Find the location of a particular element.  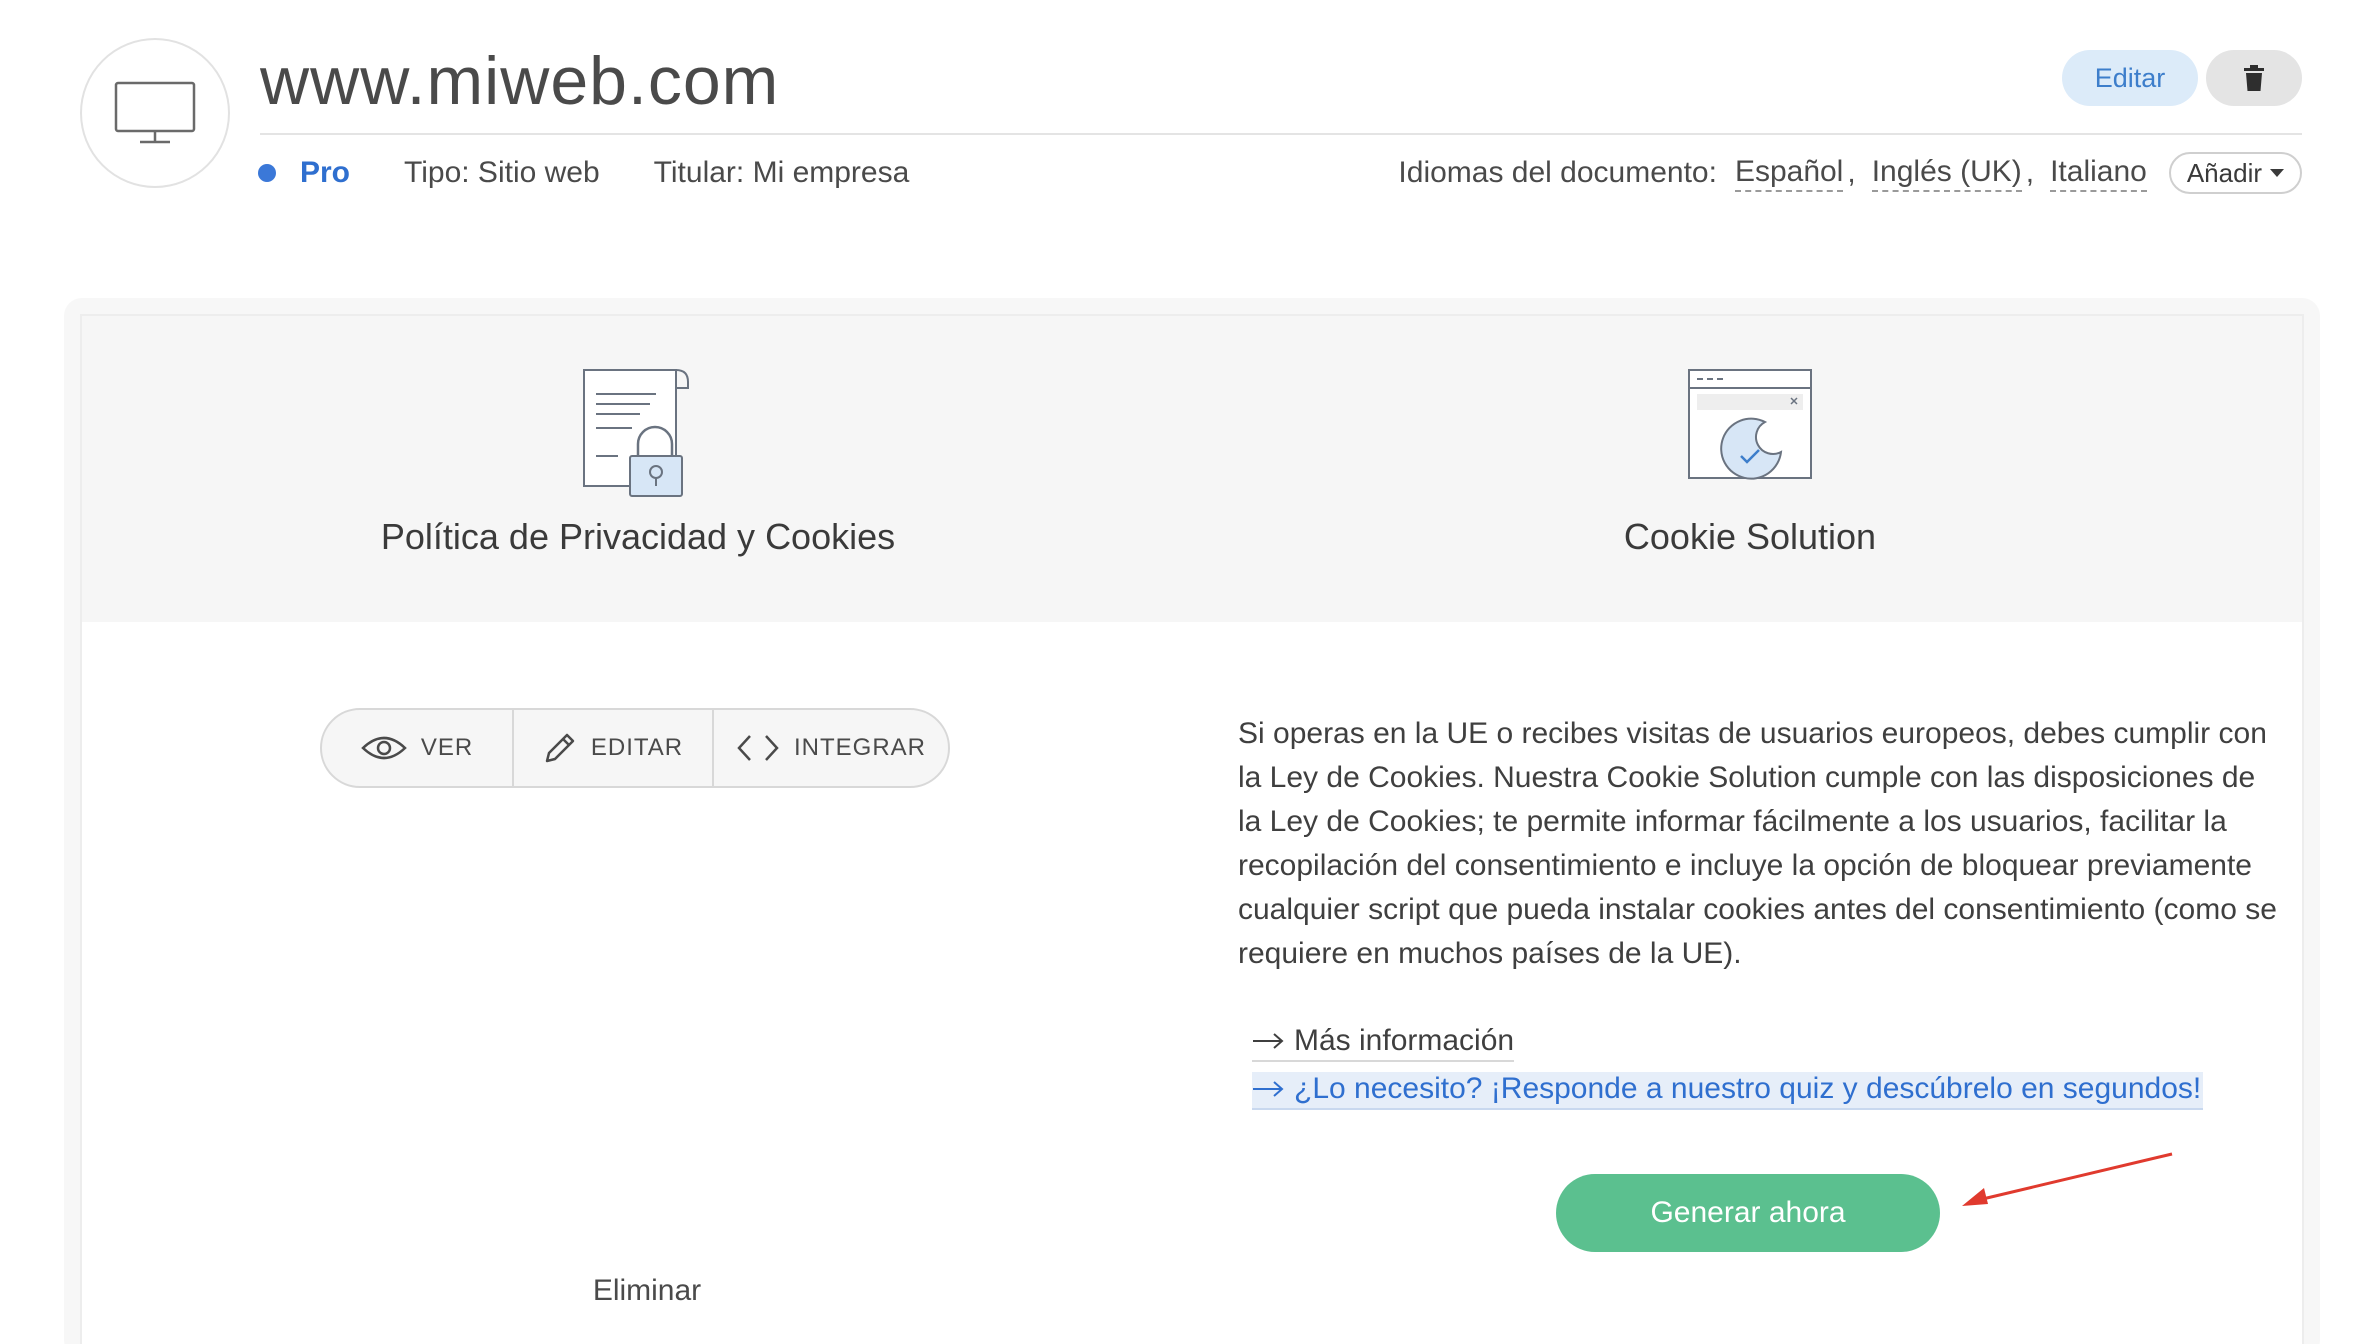

privacy-document-icon is located at coordinates (638, 435).